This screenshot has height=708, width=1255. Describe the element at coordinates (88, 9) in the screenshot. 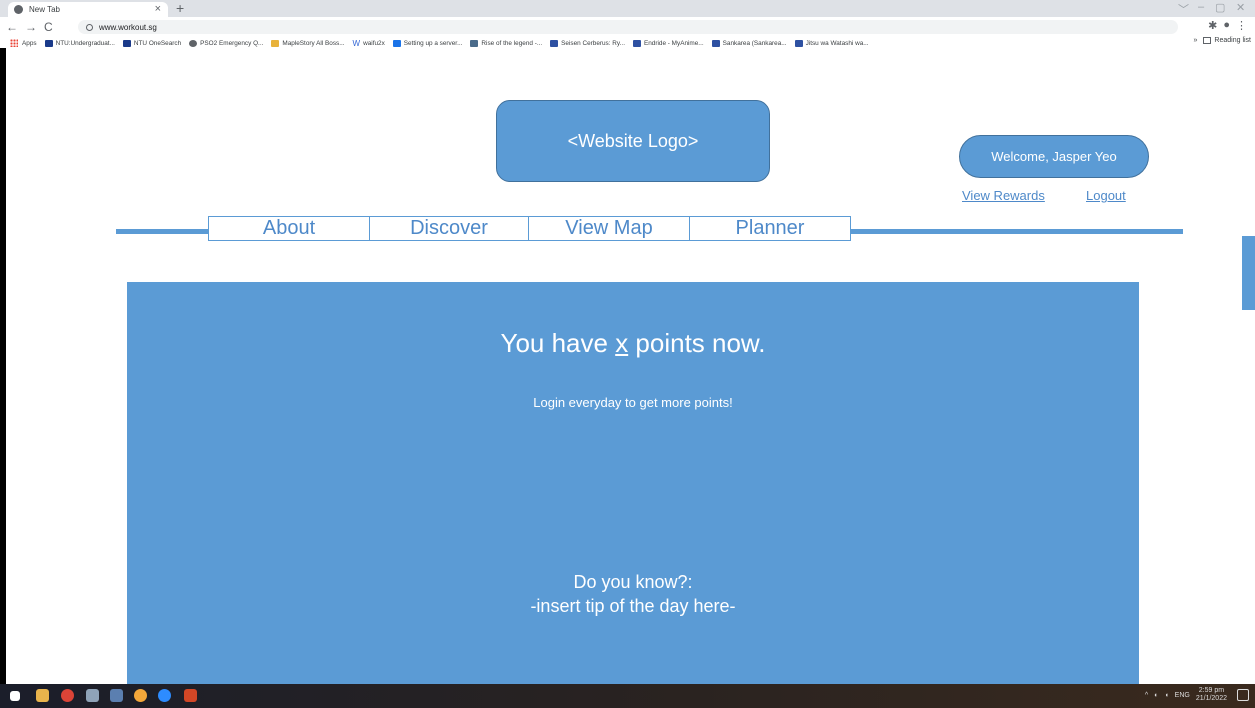

I see `browser-tab: New Tab ×` at that location.